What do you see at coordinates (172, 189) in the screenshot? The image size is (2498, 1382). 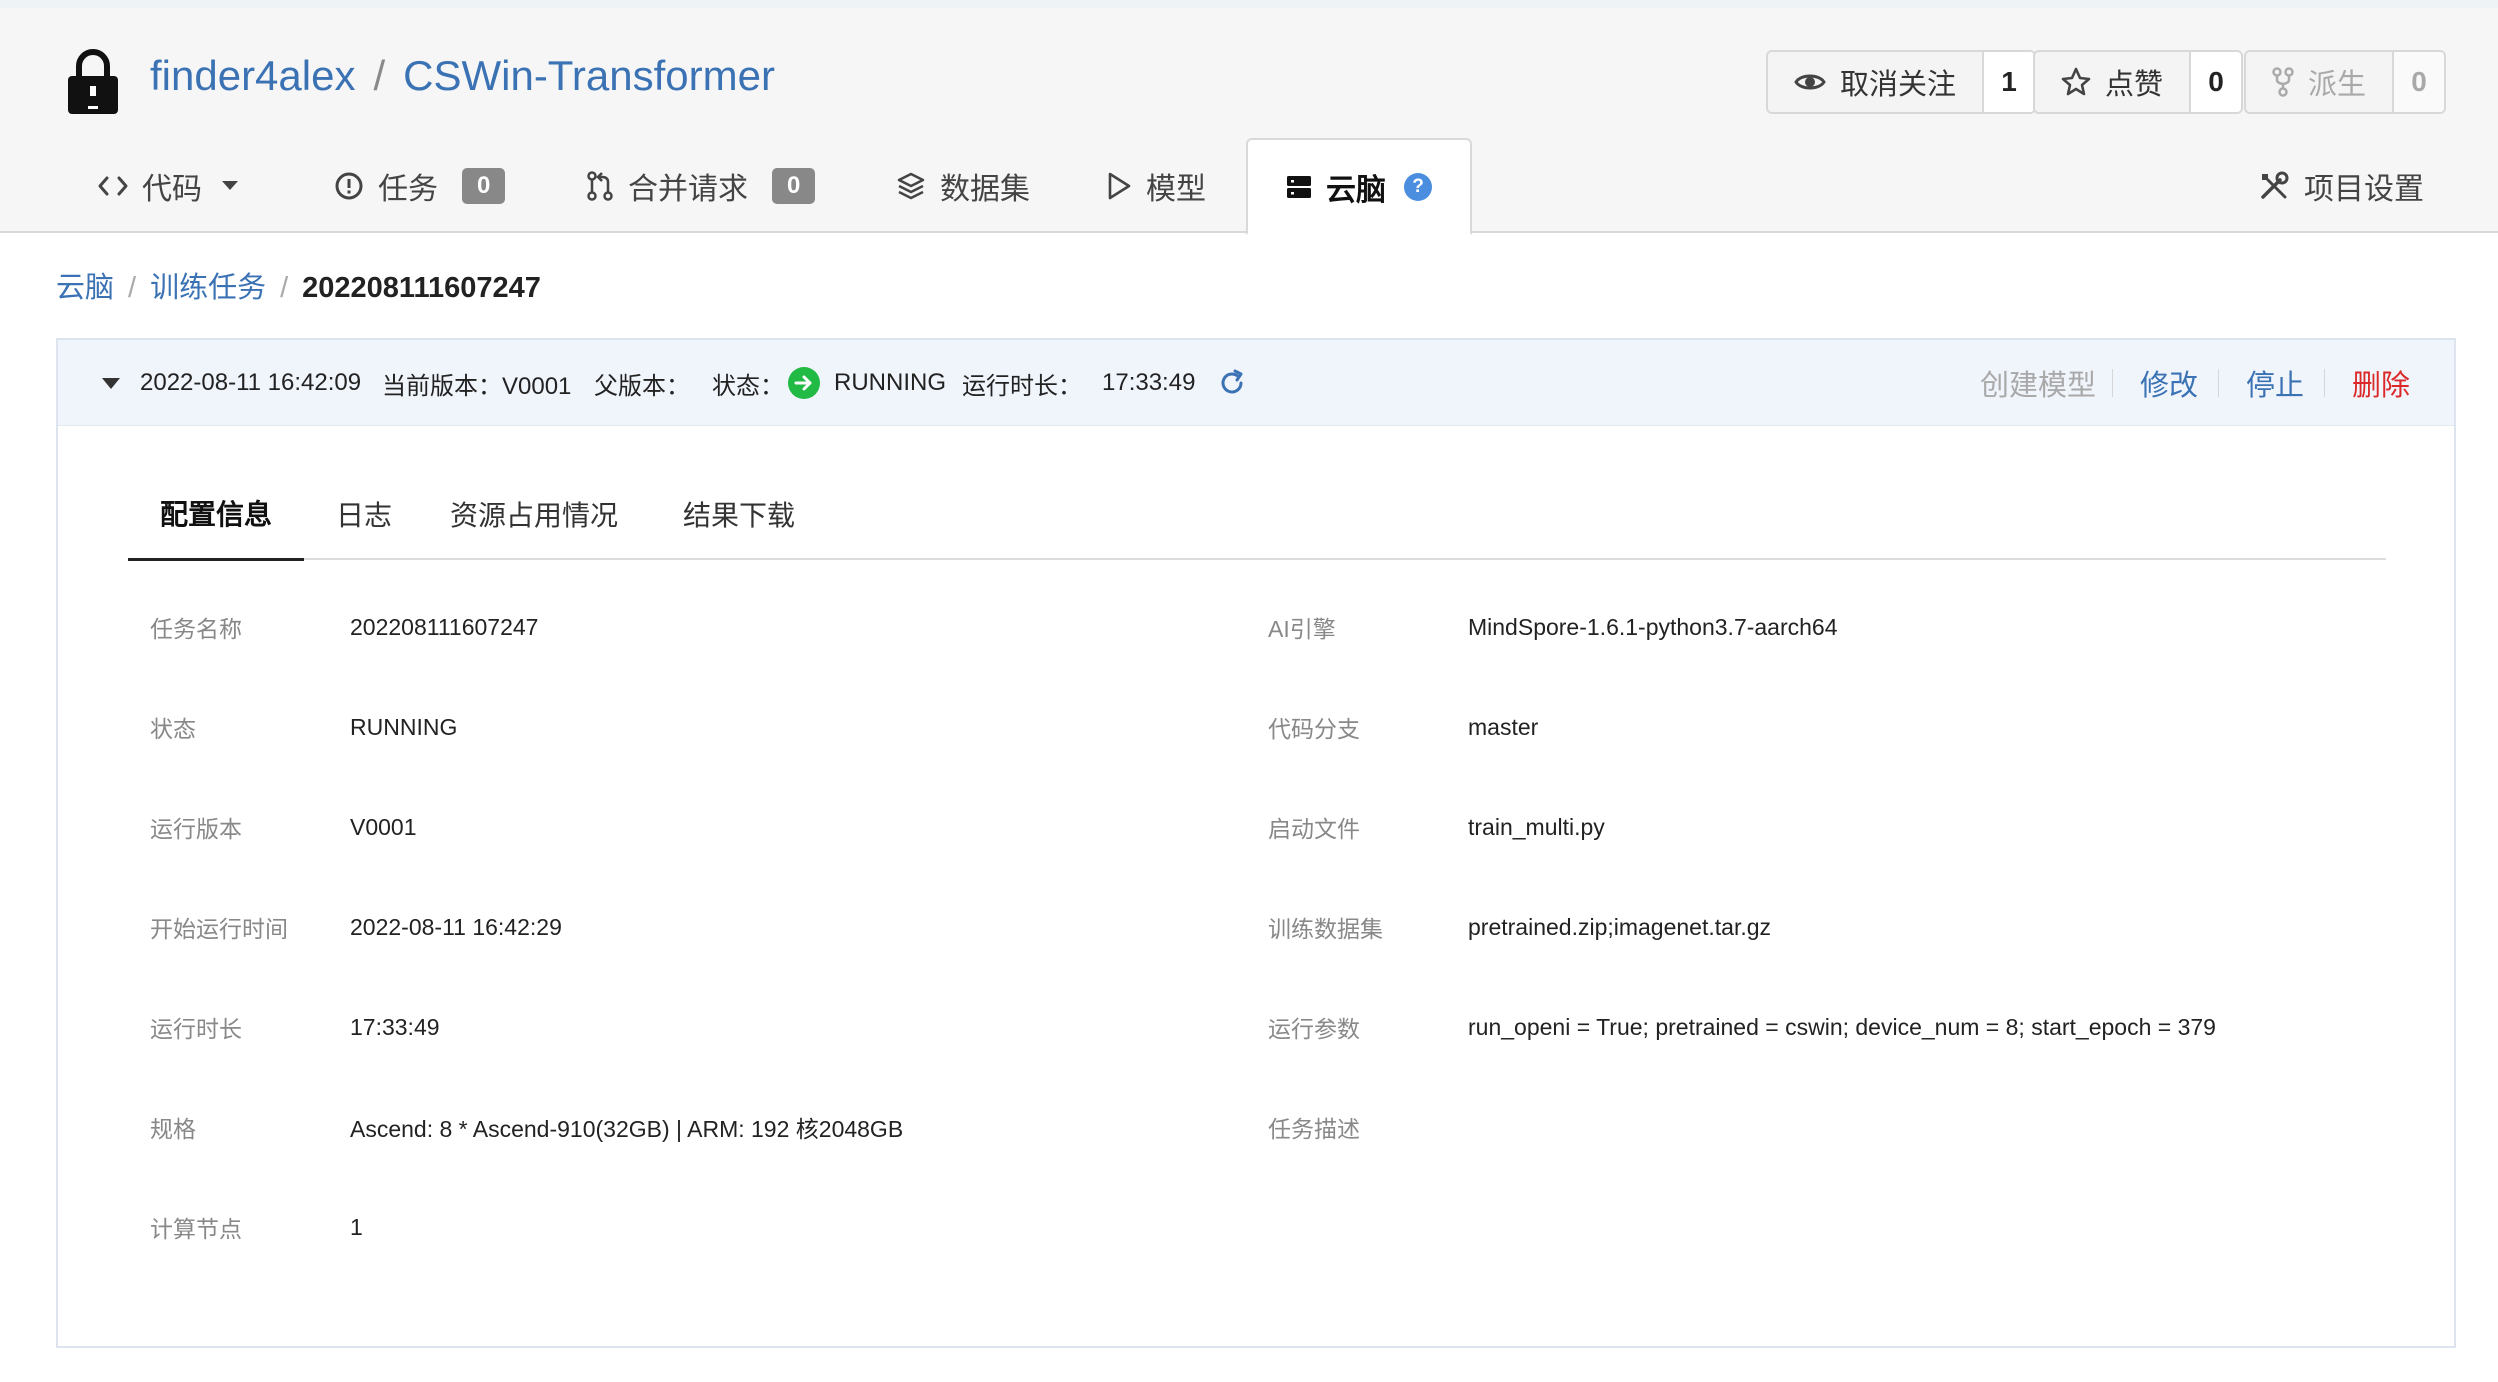 I see `tab-code-label: 代码` at bounding box center [172, 189].